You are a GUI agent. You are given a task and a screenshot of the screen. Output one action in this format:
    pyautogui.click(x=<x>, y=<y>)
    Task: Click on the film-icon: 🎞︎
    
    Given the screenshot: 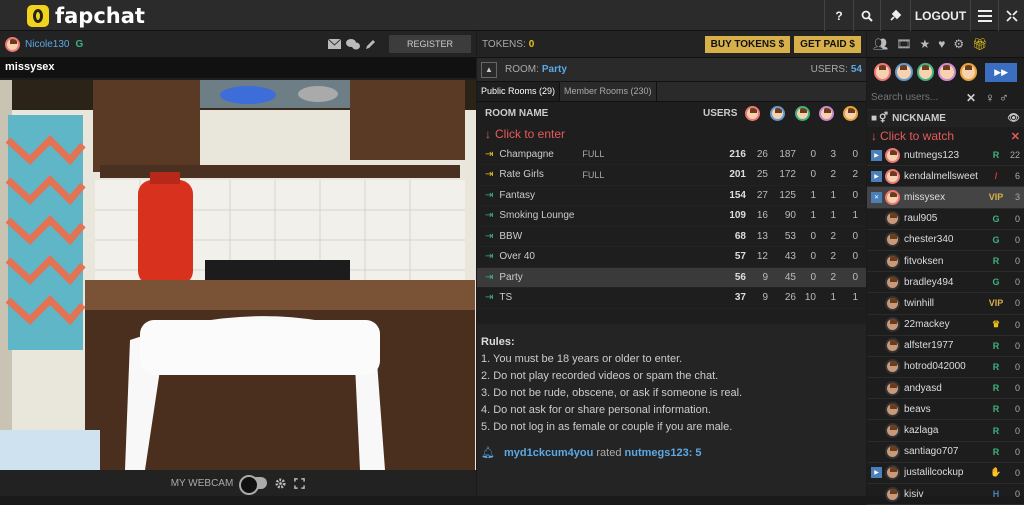 What is the action you would take?
    pyautogui.click(x=903, y=44)
    